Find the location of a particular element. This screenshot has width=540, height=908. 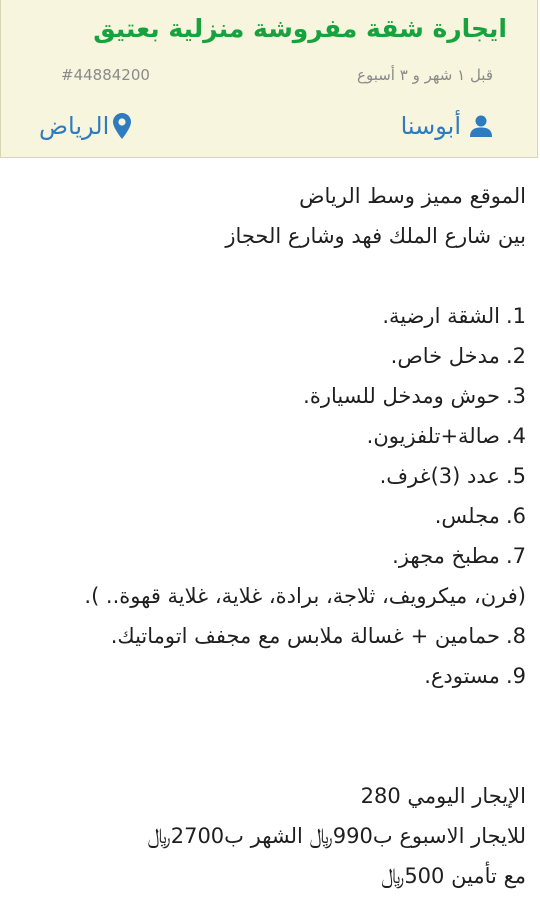

listing-title: ايجارة شقة مفروشة منزلية بعتيق is located at coordinates (300, 28).